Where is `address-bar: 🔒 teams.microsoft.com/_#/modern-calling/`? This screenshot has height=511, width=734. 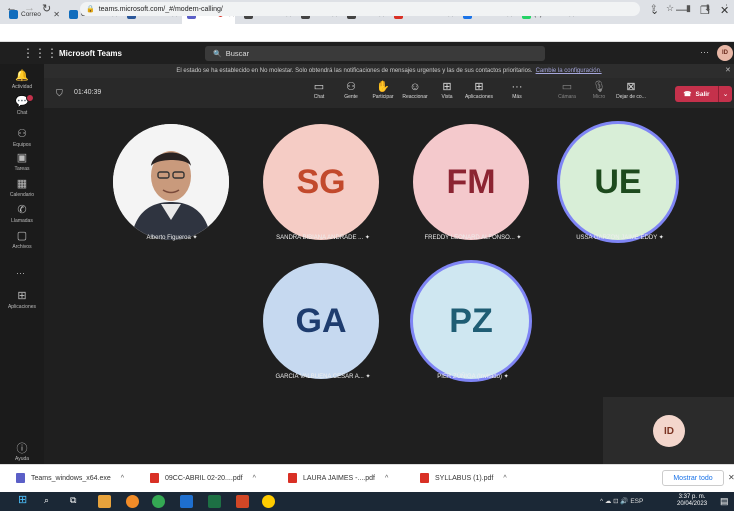
address-bar: 🔒 teams.microsoft.com/_#/modern-calling/ is located at coordinates (360, 9).